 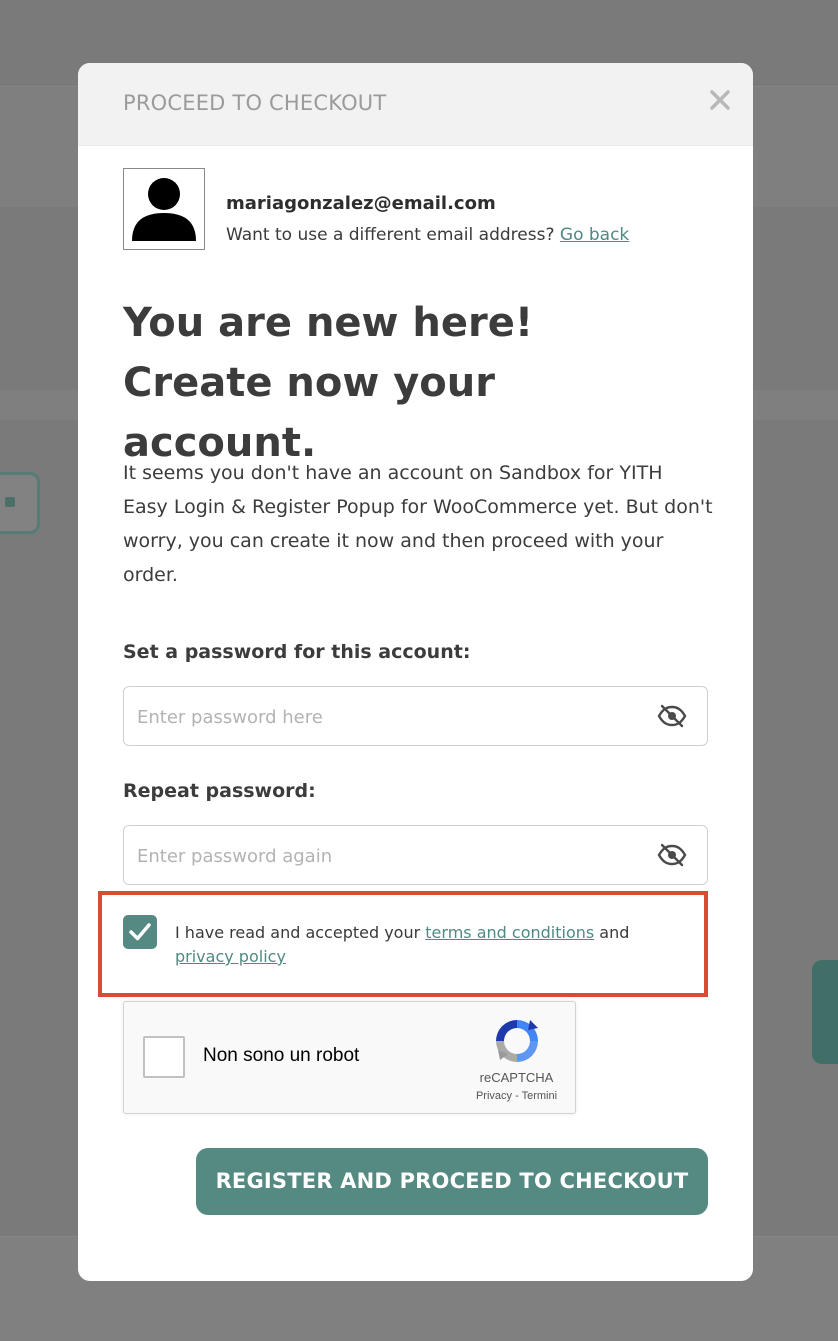 What do you see at coordinates (516, 1077) in the screenshot?
I see `recaptcha-brand: reCAPTCHA` at bounding box center [516, 1077].